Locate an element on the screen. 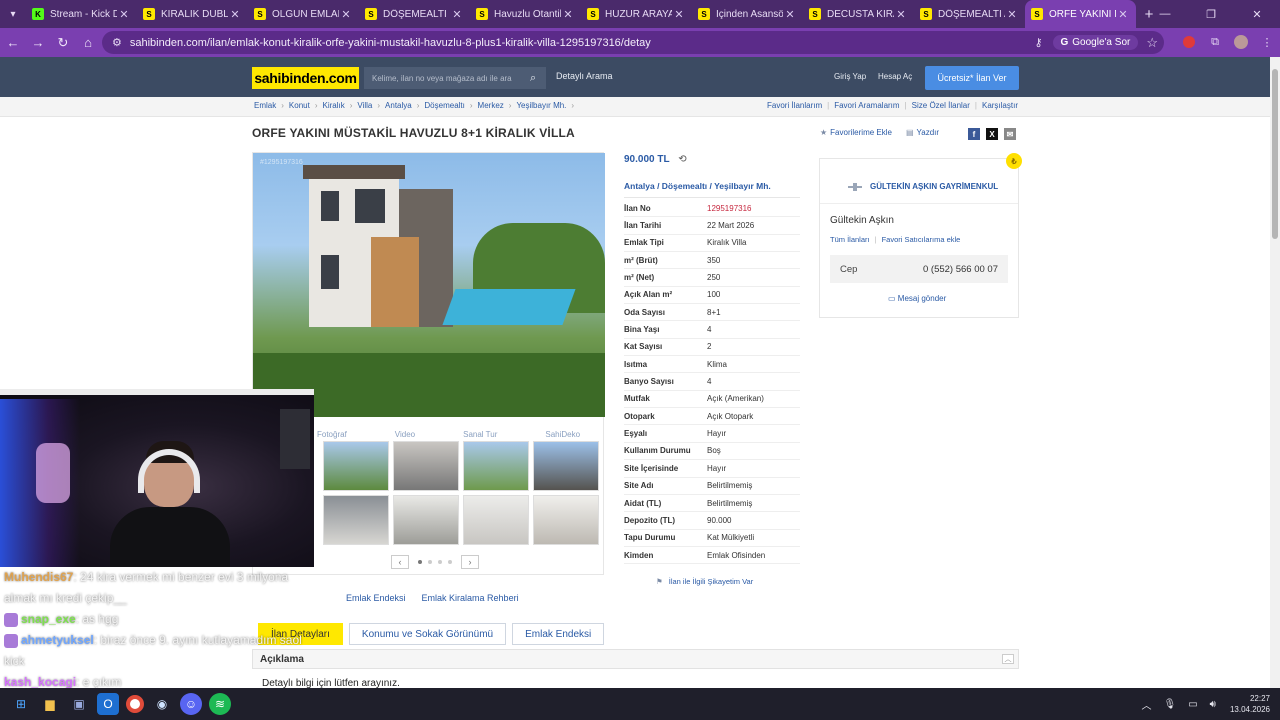 The image size is (1280, 720). discord-icon: ☺ is located at coordinates (191, 704).